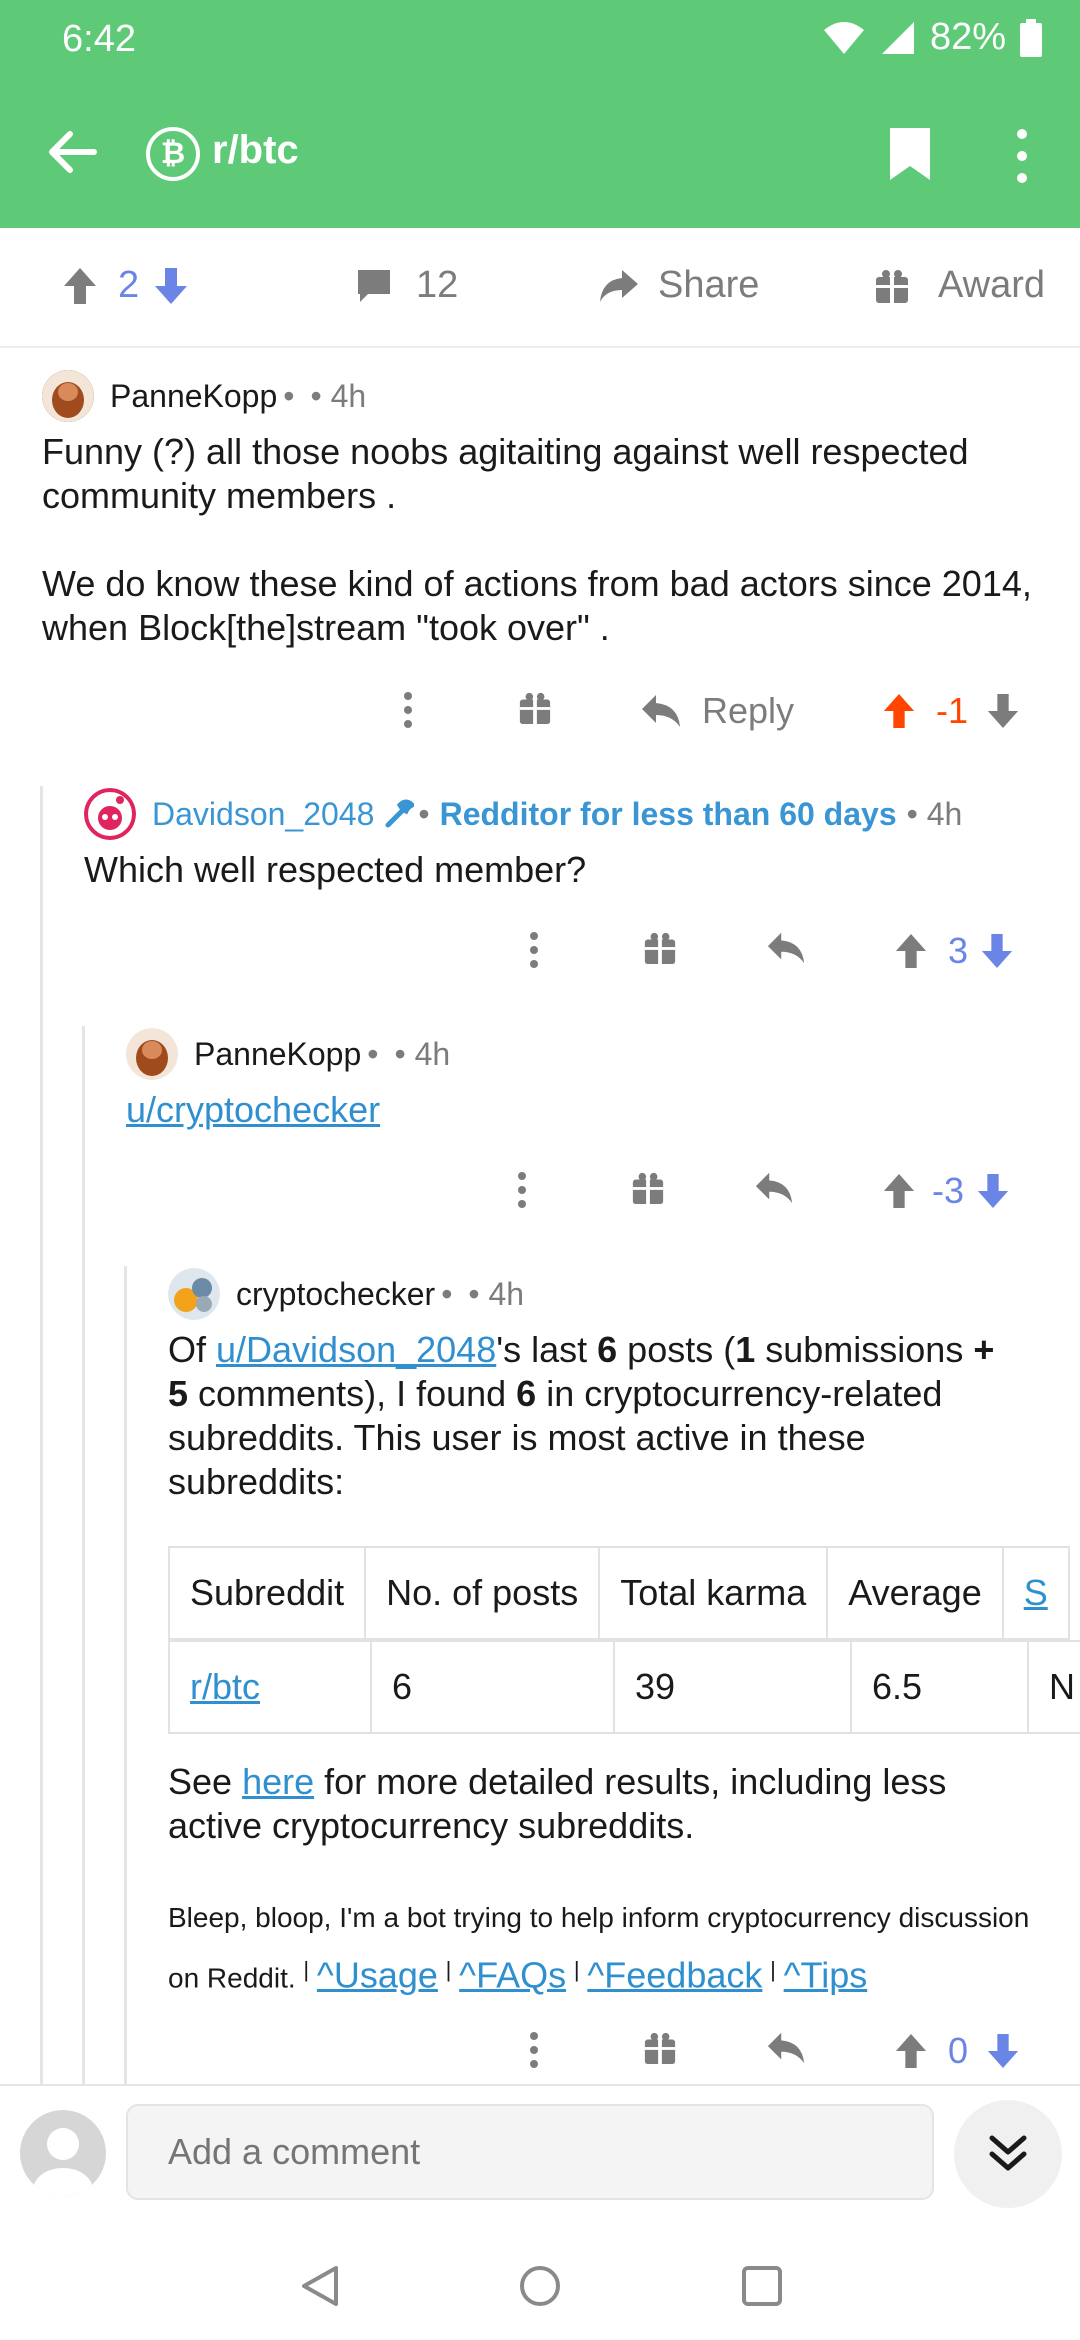 This screenshot has width=1080, height=2340. What do you see at coordinates (374, 285) in the screenshot?
I see `comment-bubble-icon` at bounding box center [374, 285].